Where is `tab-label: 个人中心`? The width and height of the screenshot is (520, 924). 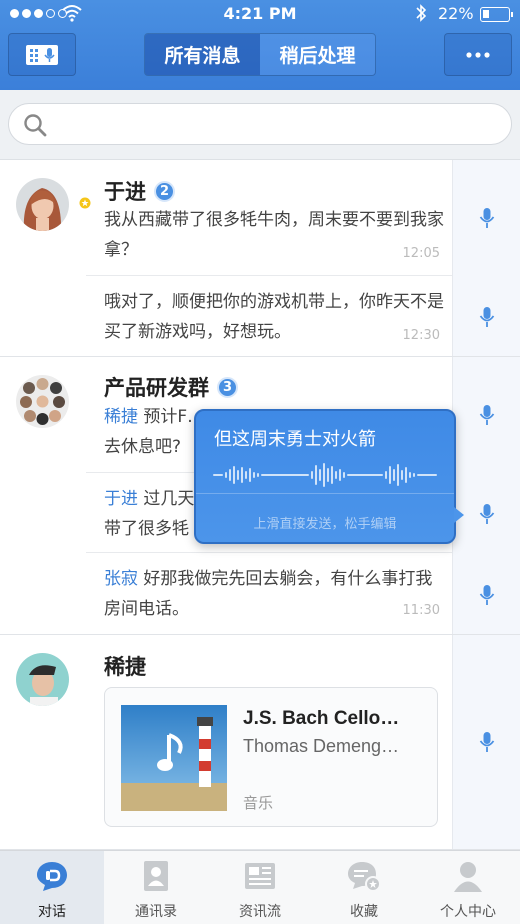
tab-label: 个人中心 is located at coordinates (468, 912).